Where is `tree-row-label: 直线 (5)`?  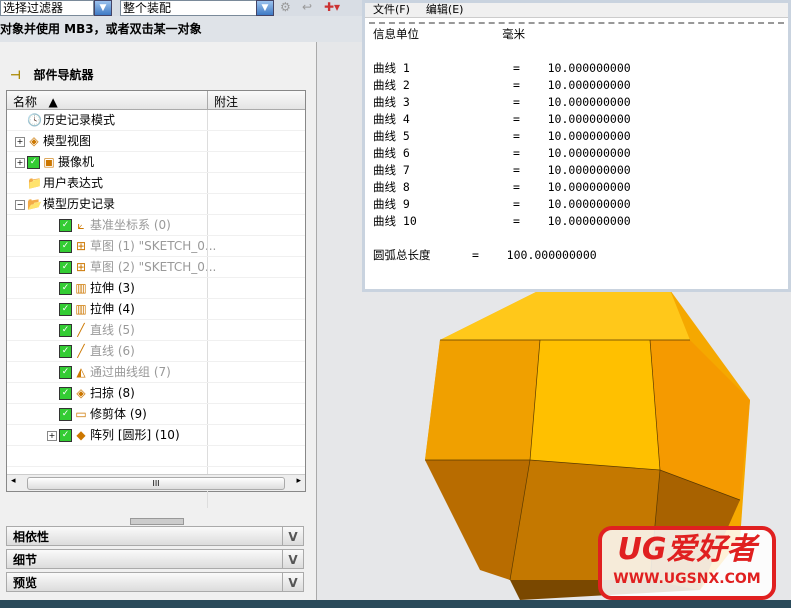 tree-row-label: 直线 (5) is located at coordinates (112, 330).